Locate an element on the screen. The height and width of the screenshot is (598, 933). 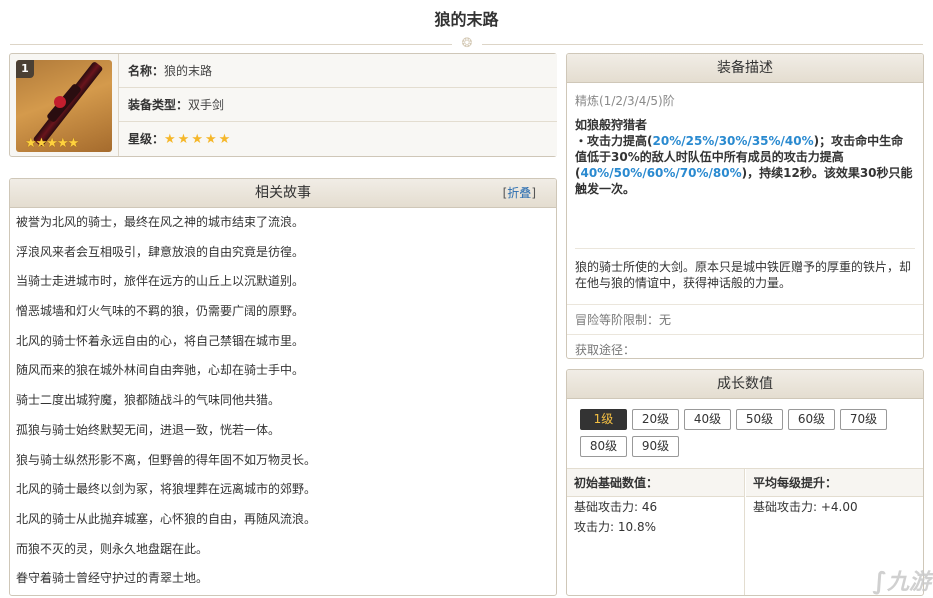
effect-highlight: 40%/50%/60%/70%/80% is located at coordinates (661, 173).